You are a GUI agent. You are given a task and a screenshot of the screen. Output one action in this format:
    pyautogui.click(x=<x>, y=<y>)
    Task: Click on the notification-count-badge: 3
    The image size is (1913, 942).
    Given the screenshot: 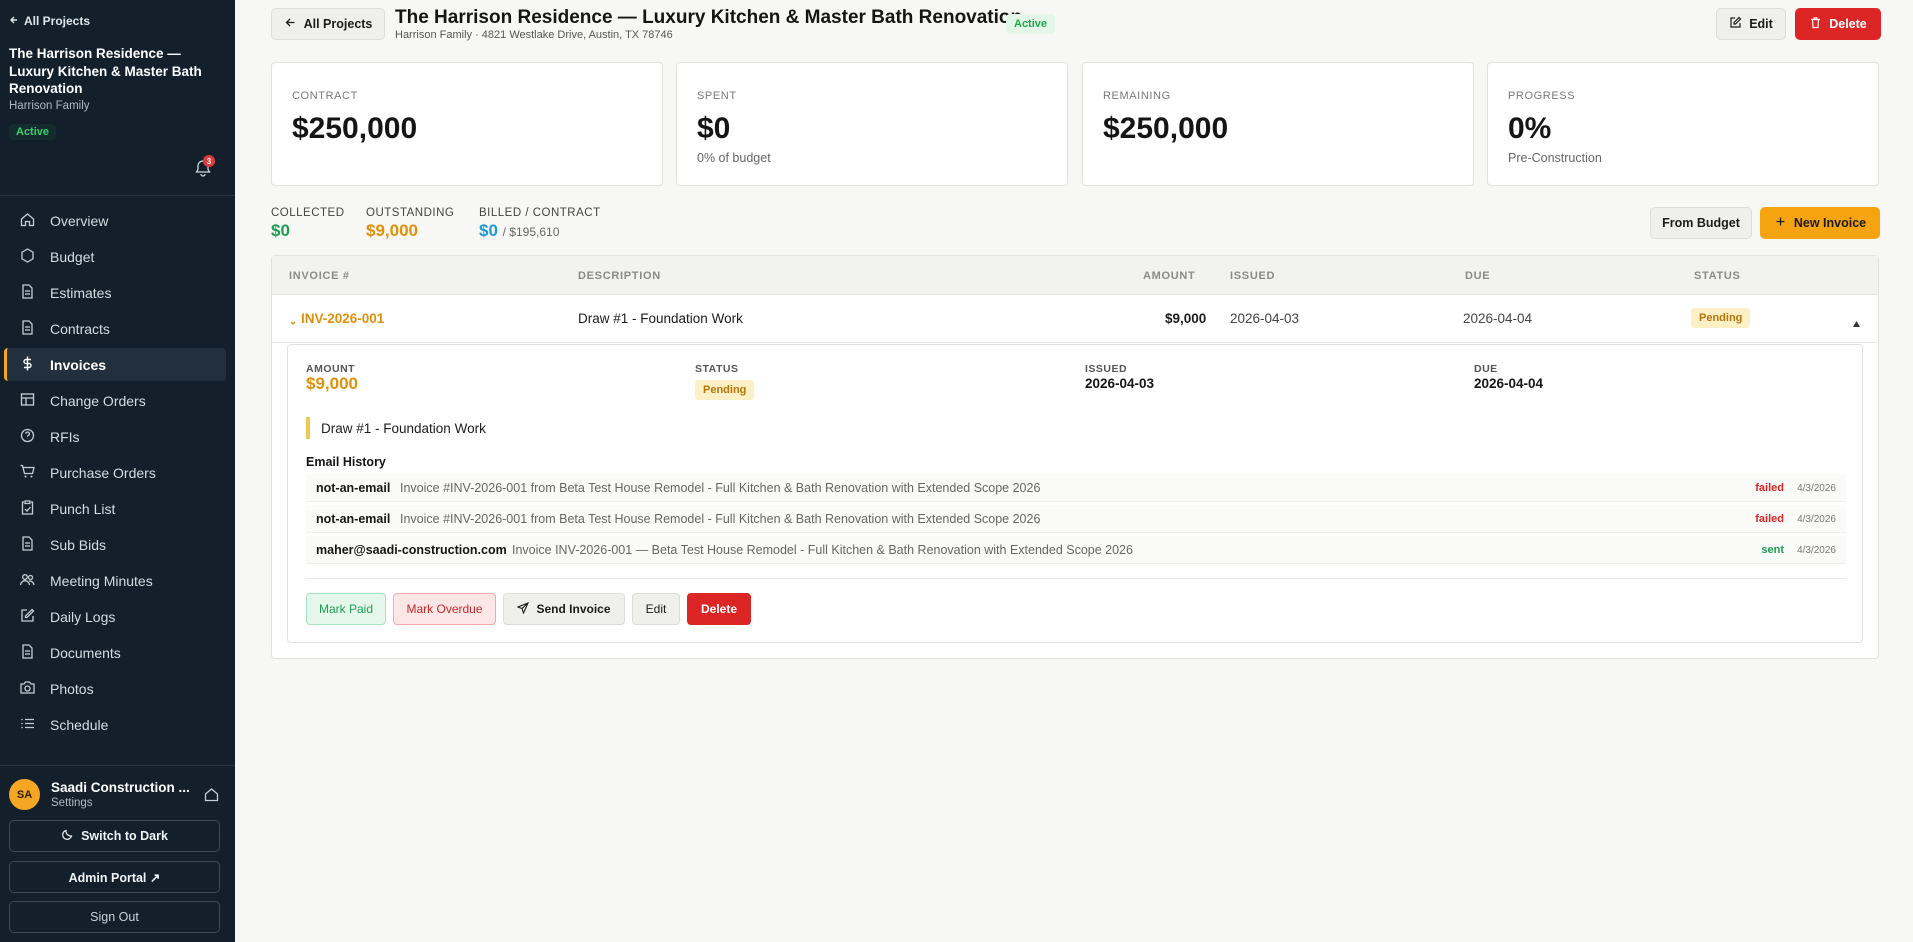 What is the action you would take?
    pyautogui.click(x=209, y=161)
    